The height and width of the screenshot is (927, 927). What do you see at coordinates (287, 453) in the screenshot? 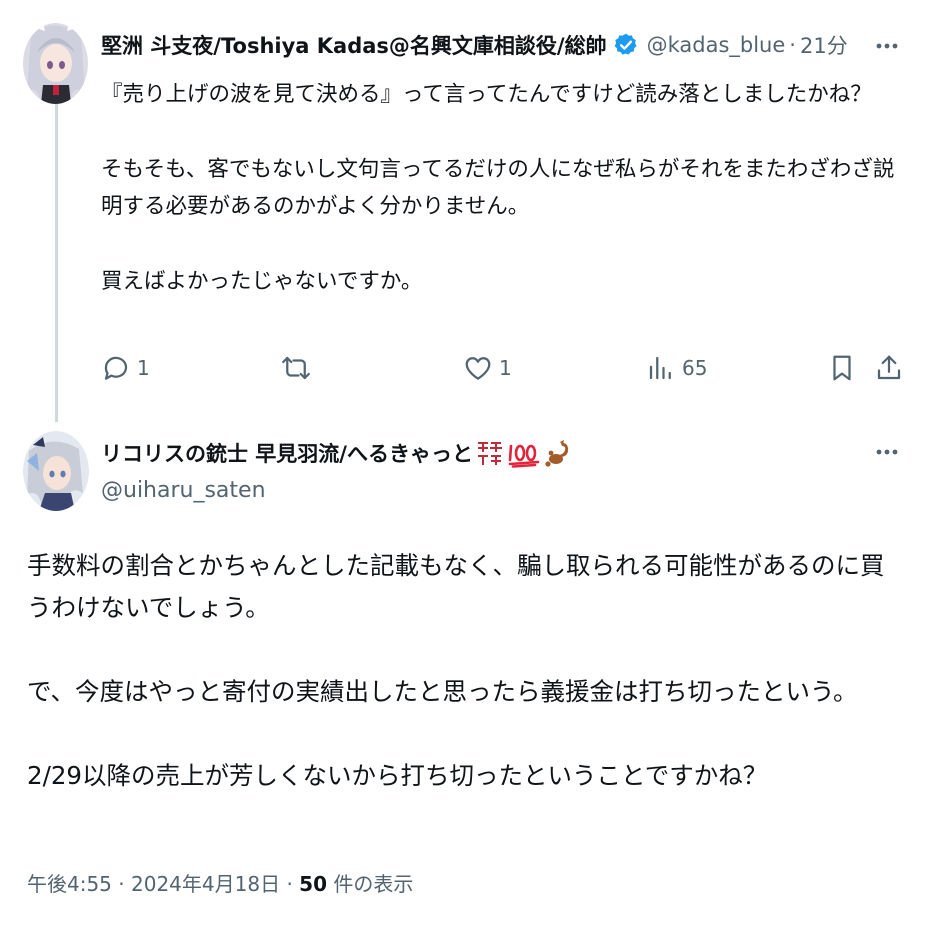
I see `display-name: リコリスの銃士 早見羽流/へるきゃっと` at bounding box center [287, 453].